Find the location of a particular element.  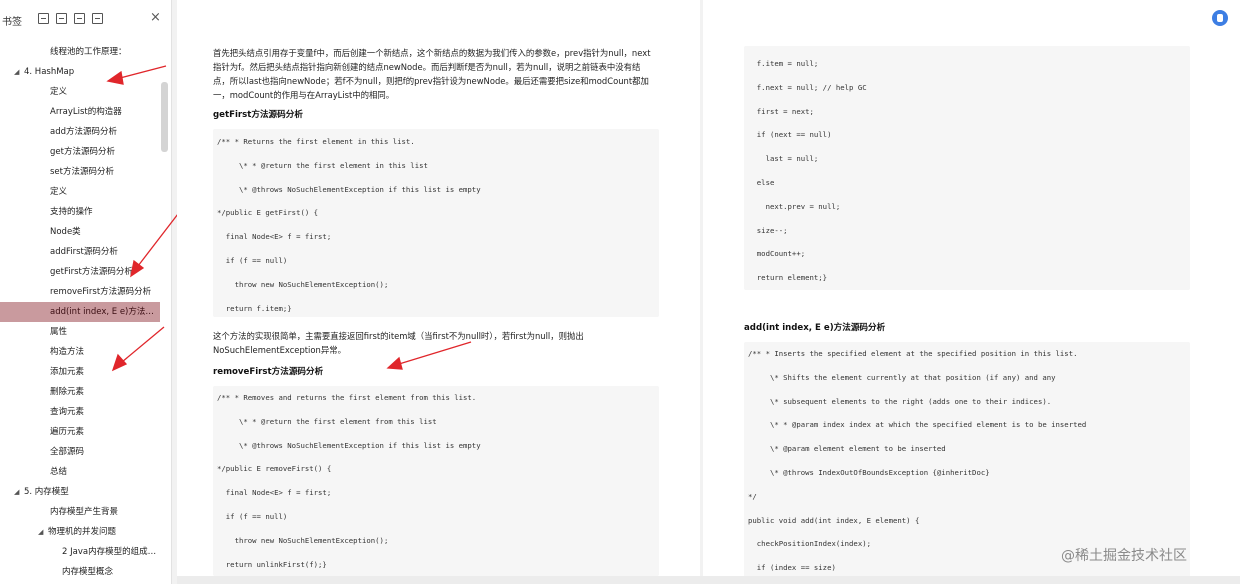

expand-all-icon is located at coordinates (43, 18).